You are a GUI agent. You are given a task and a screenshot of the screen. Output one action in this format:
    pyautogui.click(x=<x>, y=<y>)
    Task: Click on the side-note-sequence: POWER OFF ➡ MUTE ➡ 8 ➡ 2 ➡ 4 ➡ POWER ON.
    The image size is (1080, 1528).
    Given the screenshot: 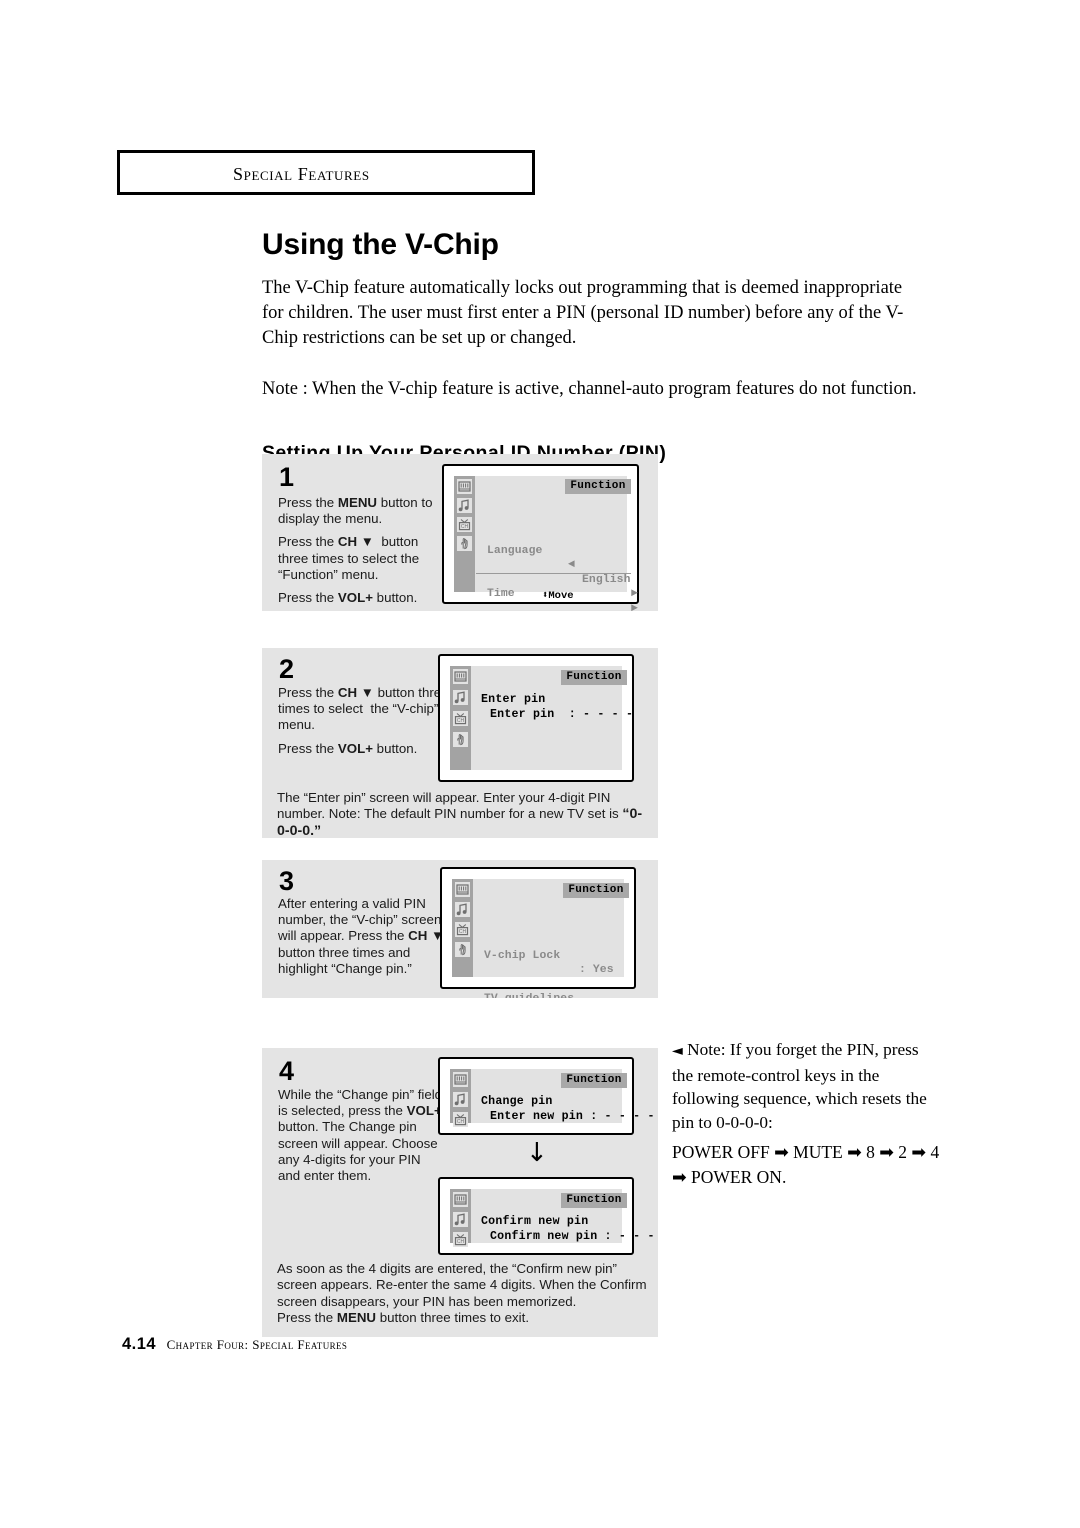 What is the action you would take?
    pyautogui.click(x=806, y=1164)
    